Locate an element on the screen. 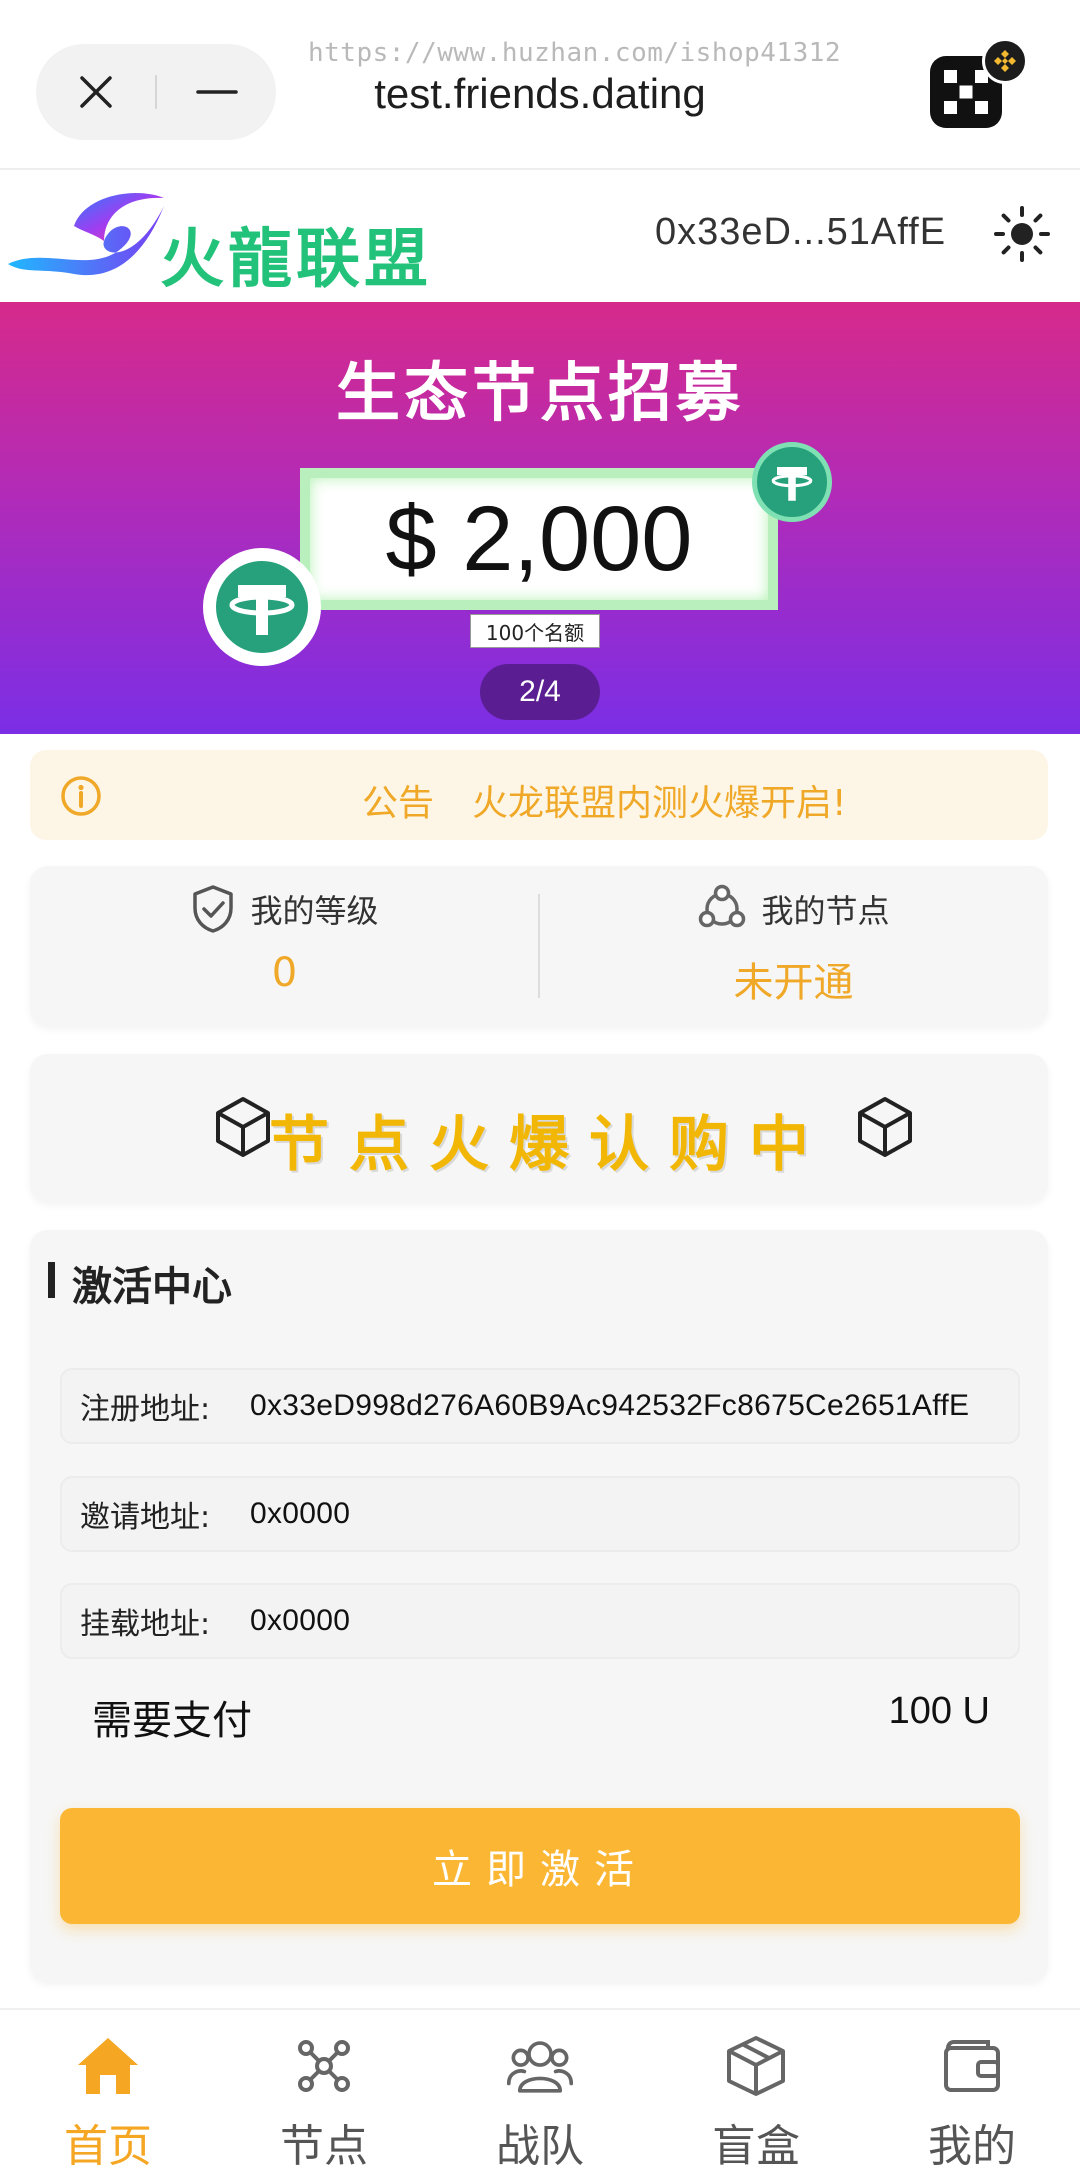  stats-card: 我的等级 0 我的节点 未开通 is located at coordinates (539, 946).